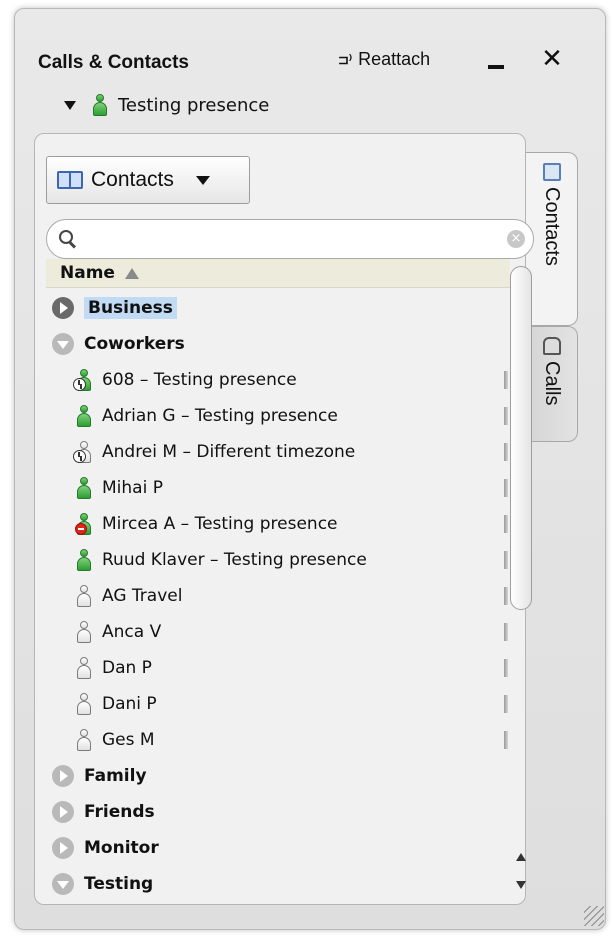 The height and width of the screenshot is (936, 612). Describe the element at coordinates (194, 105) in the screenshot. I see `presence-label: Testing presence` at that location.